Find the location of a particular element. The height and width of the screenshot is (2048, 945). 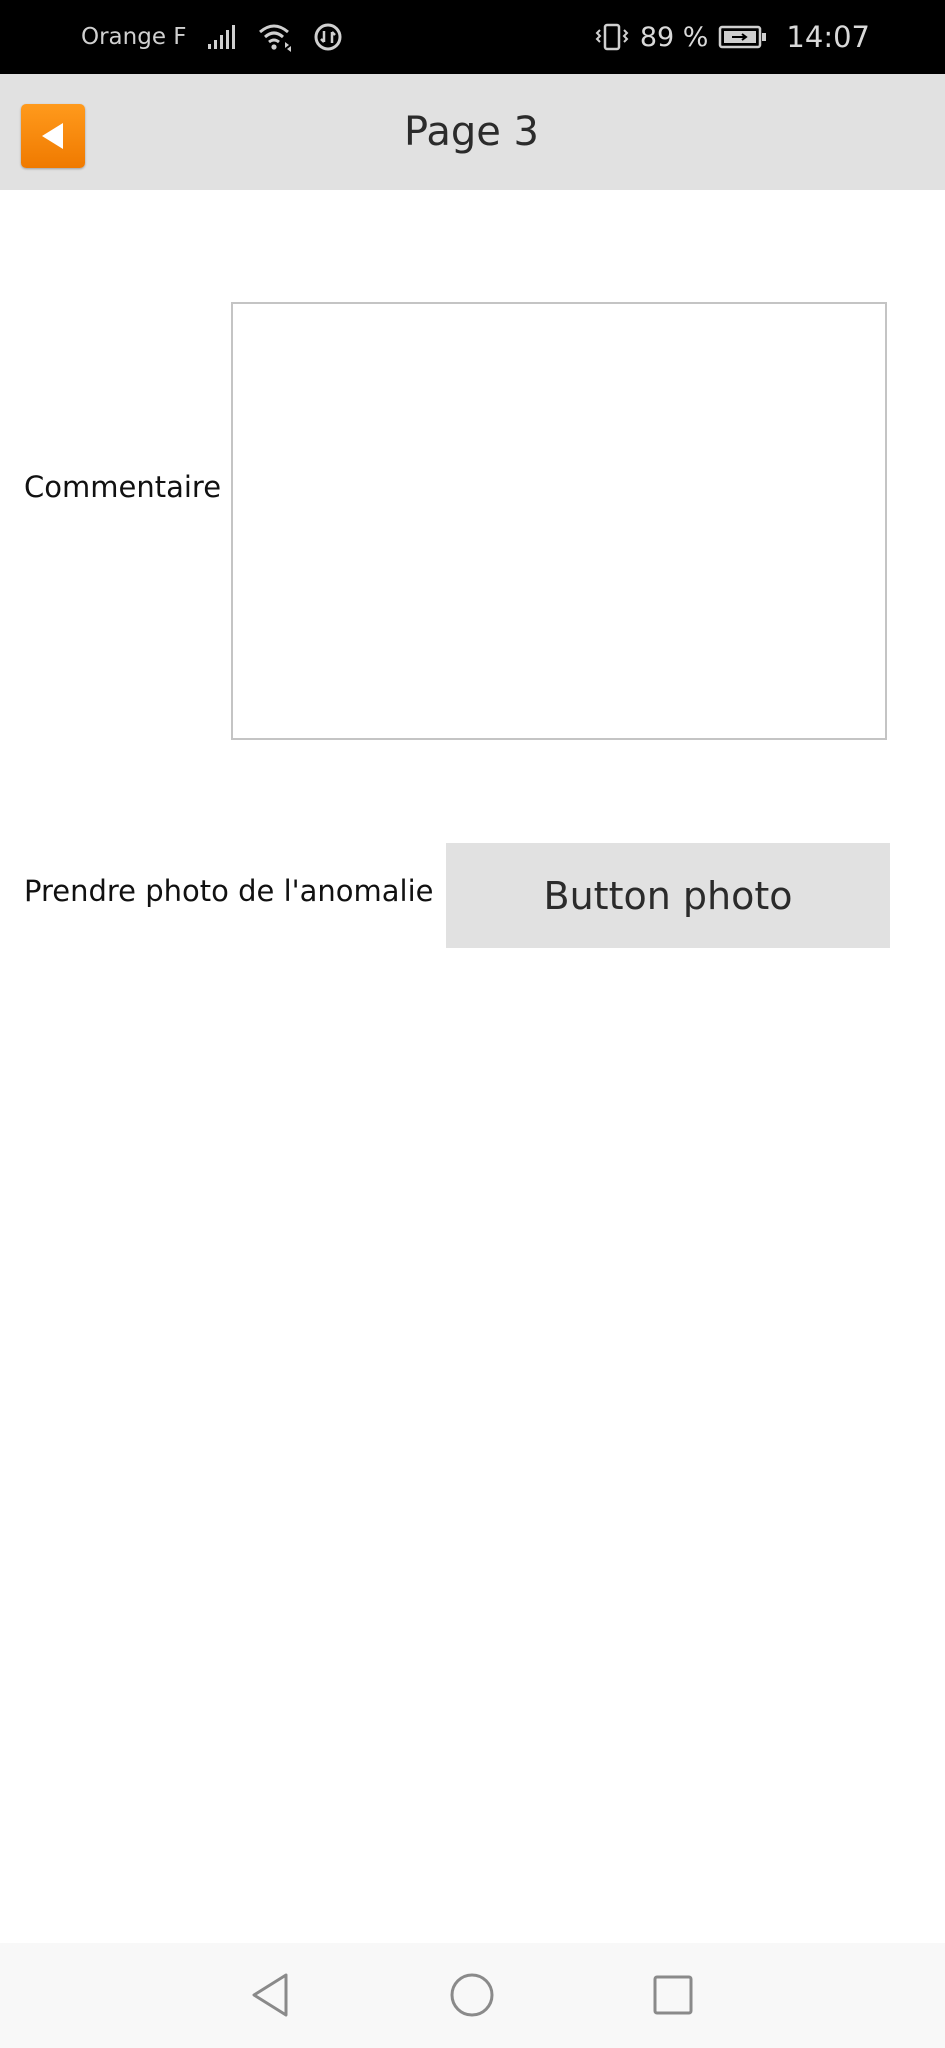

status-clock: 14:07 is located at coordinates (828, 37).